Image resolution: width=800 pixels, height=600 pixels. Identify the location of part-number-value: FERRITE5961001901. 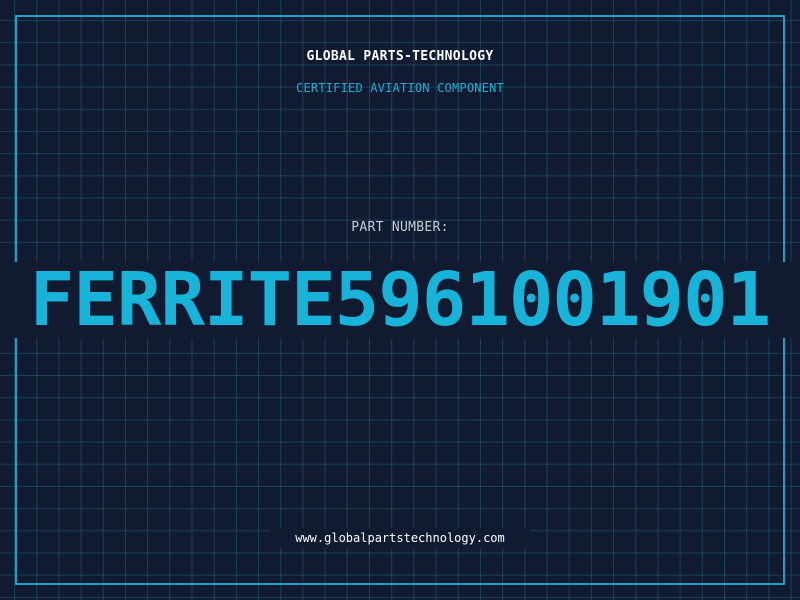
(400, 300).